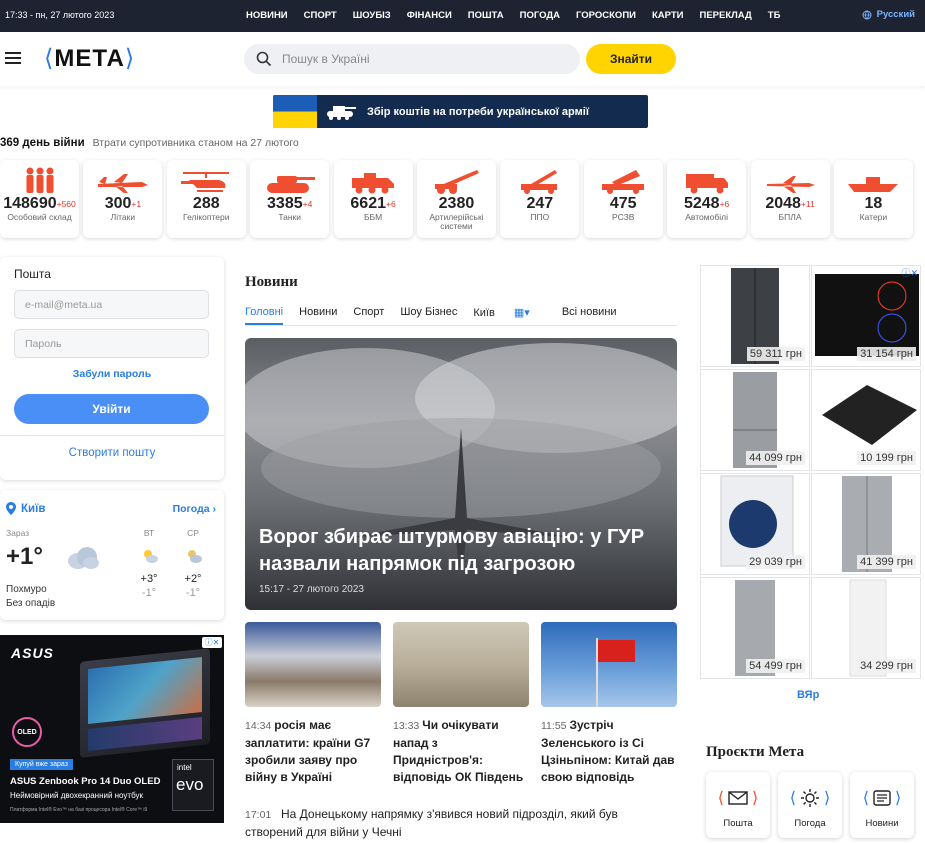 The image size is (925, 844). Describe the element at coordinates (32, 653) in the screenshot. I see `asus-logo: ASUS` at that location.